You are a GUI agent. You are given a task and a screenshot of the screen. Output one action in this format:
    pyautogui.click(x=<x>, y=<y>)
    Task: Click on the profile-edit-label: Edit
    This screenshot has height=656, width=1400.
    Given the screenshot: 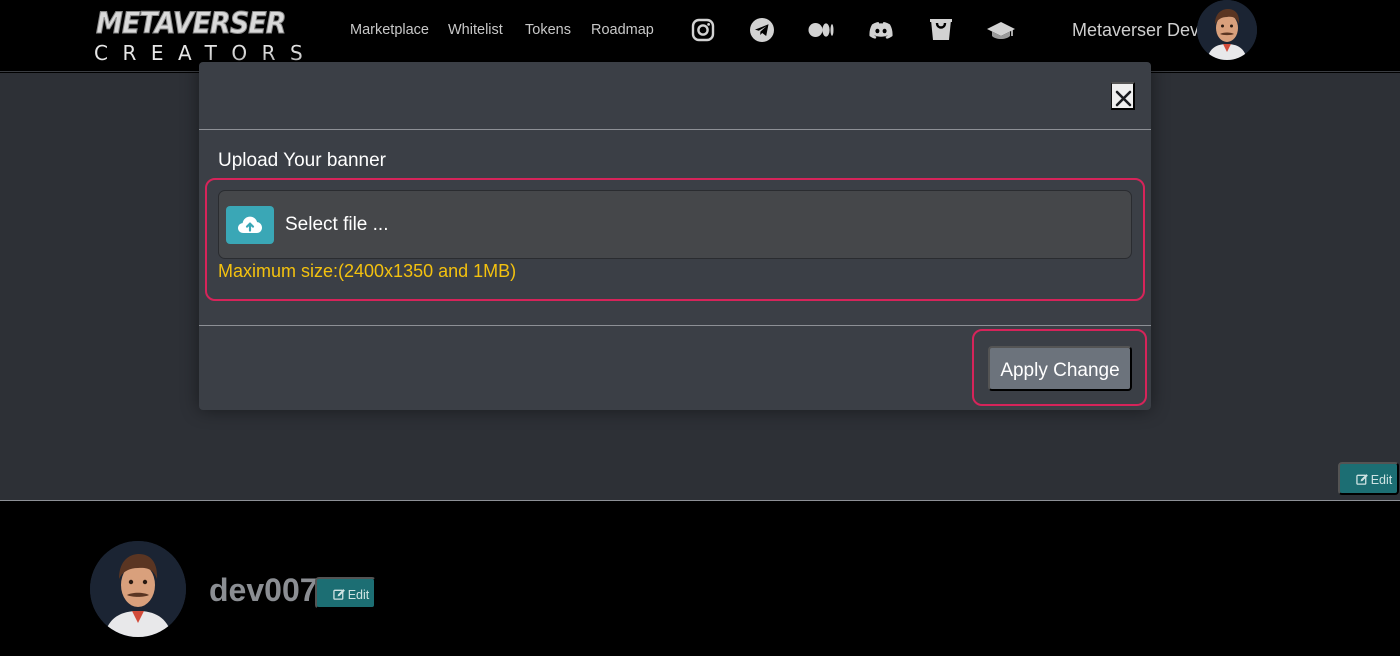 What is the action you would take?
    pyautogui.click(x=358, y=595)
    